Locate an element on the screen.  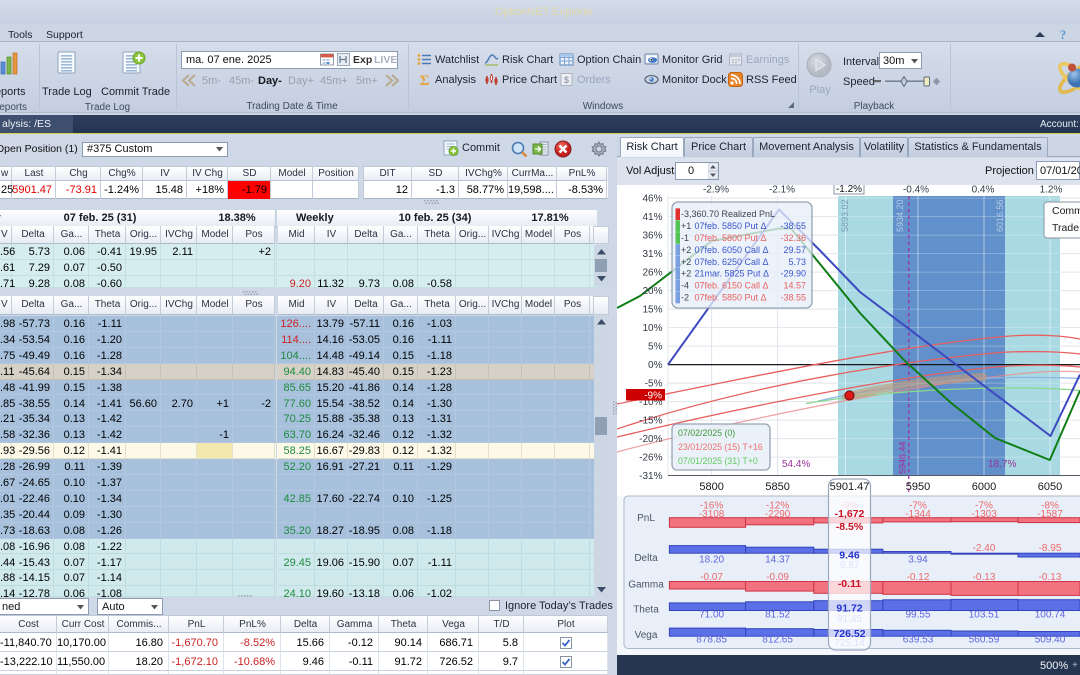
svg-text: 21mar. 5825 Put Δ is located at coordinates (732, 274).